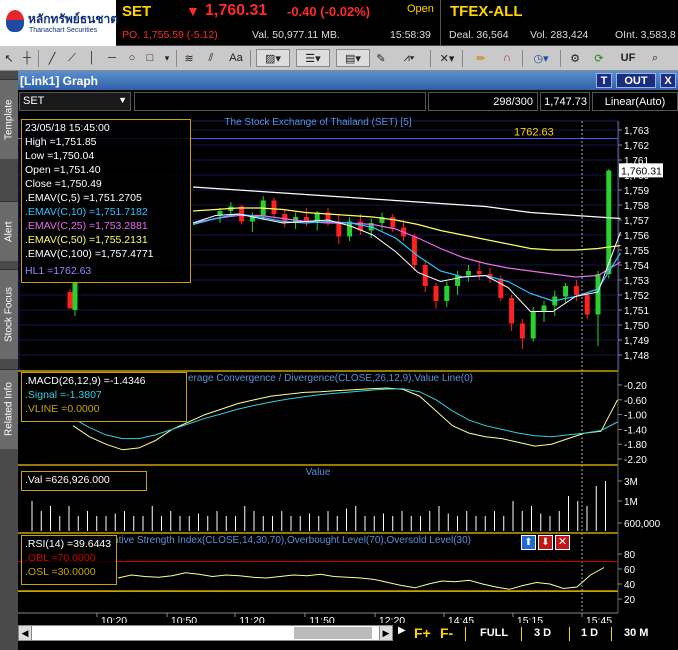  I want to click on fibonacci-icon: ≋, so click(189, 58).